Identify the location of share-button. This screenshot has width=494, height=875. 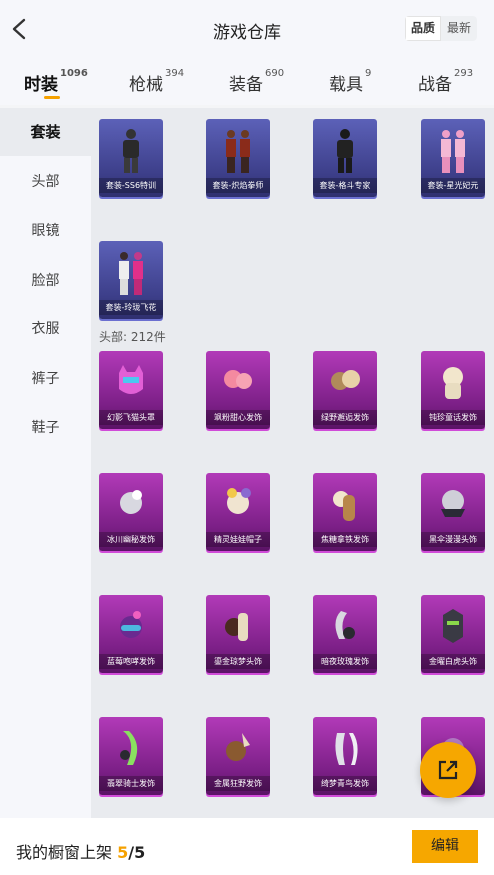
(448, 770).